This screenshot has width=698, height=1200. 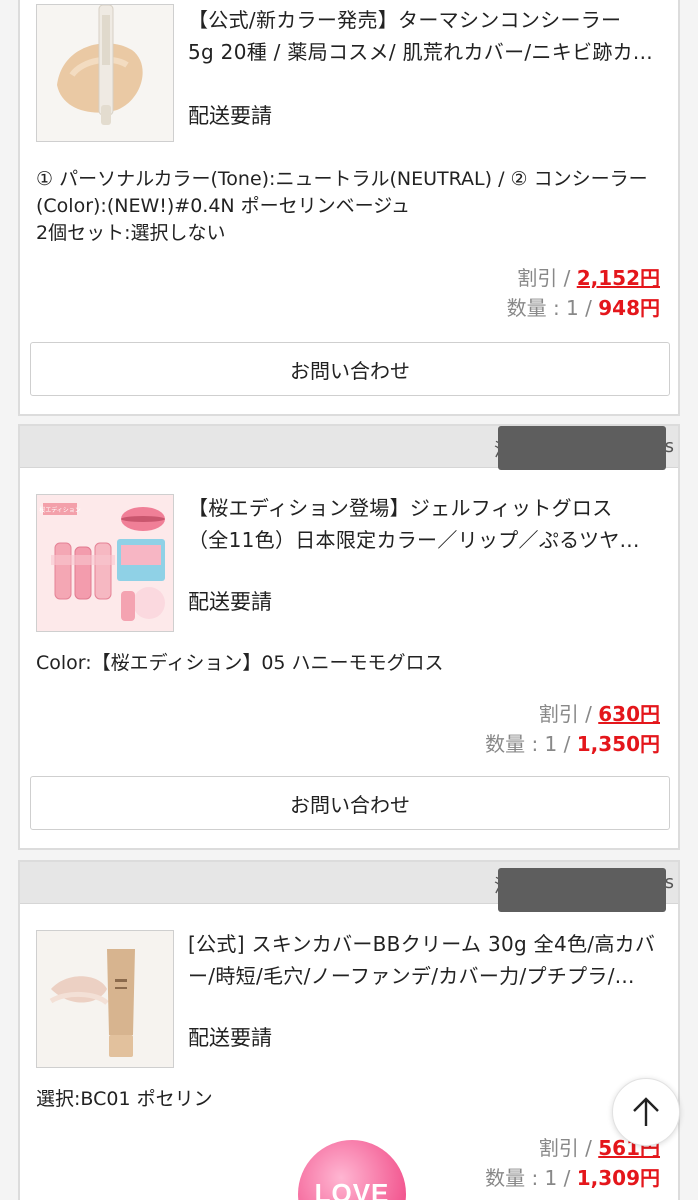 I want to click on bb-cream-image, so click(x=105, y=999).